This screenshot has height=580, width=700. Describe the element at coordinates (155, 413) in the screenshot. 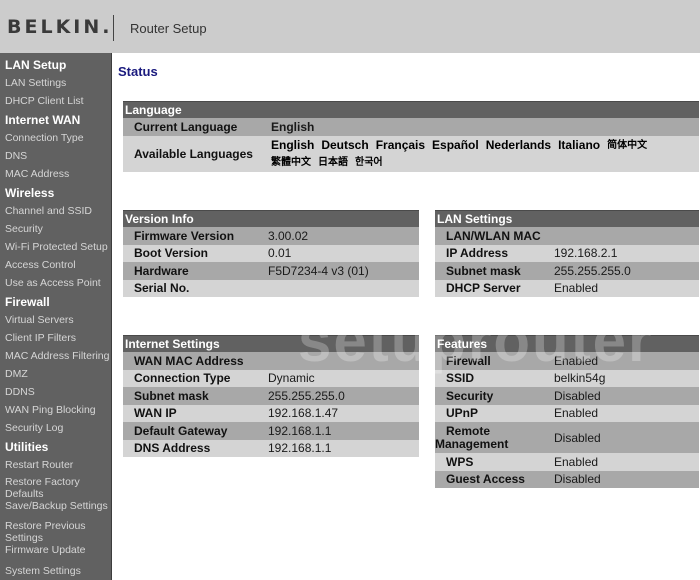

I see `wan-ip-label: WAN IP` at that location.